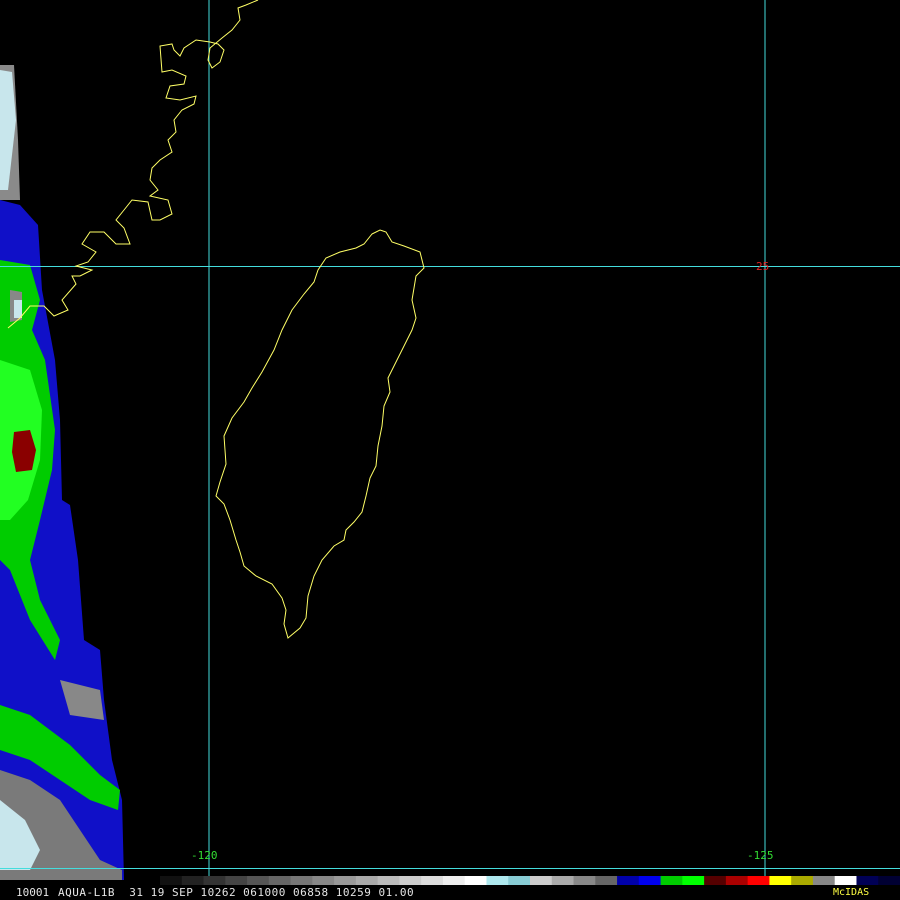  What do you see at coordinates (204, 855) in the screenshot?
I see `longitude-label-120: -120` at bounding box center [204, 855].